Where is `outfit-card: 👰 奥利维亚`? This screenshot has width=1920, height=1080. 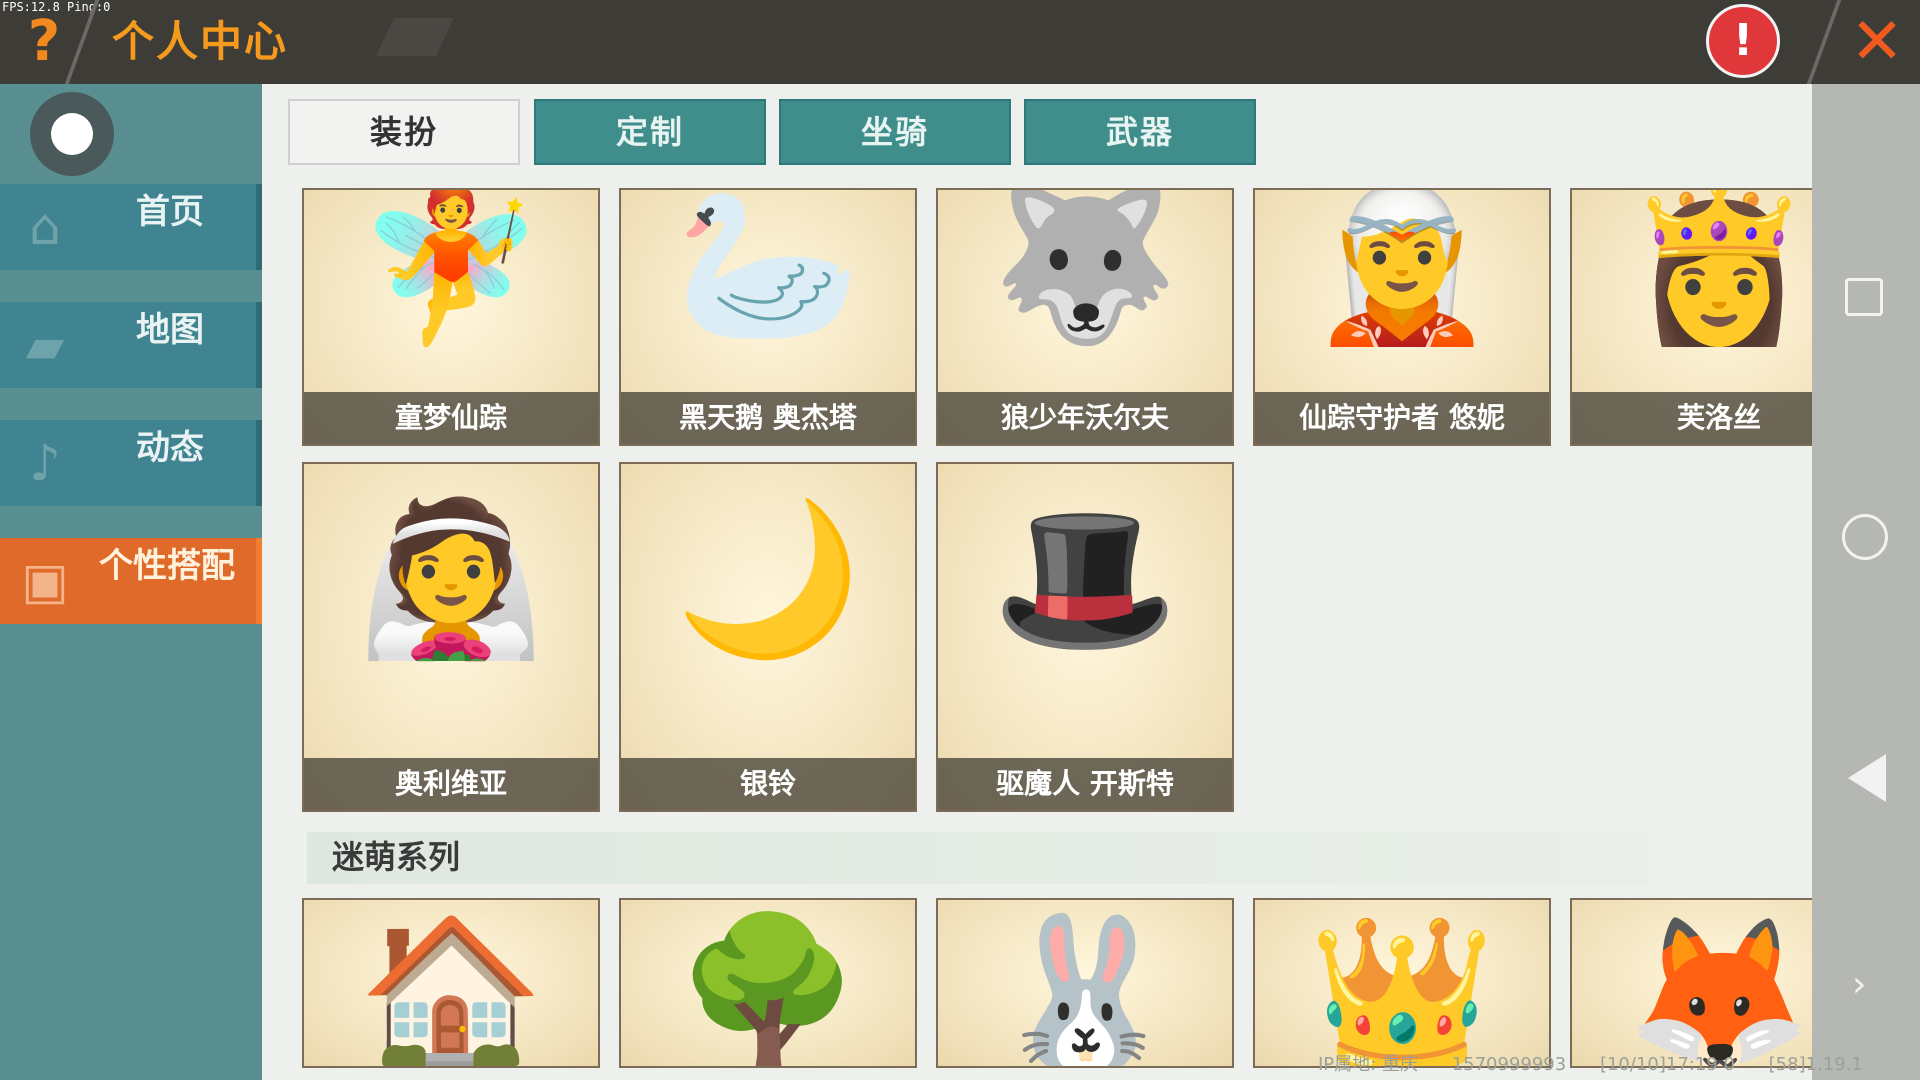 outfit-card: 👰 奥利维亚 is located at coordinates (451, 637).